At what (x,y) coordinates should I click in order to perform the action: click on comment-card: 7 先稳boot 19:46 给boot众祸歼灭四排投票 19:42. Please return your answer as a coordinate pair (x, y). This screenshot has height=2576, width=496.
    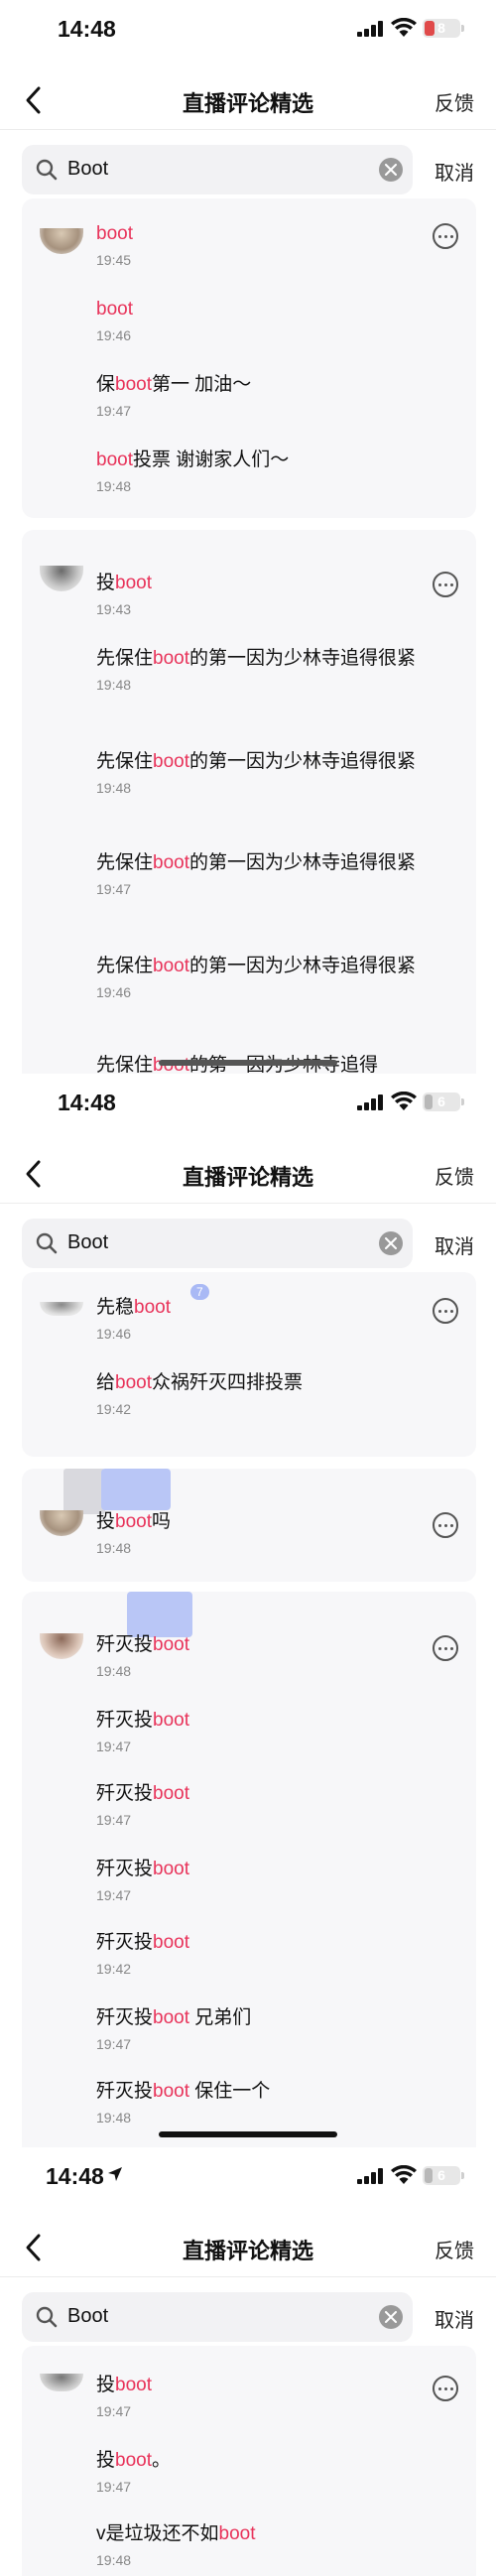
    Looking at the image, I should click on (249, 1365).